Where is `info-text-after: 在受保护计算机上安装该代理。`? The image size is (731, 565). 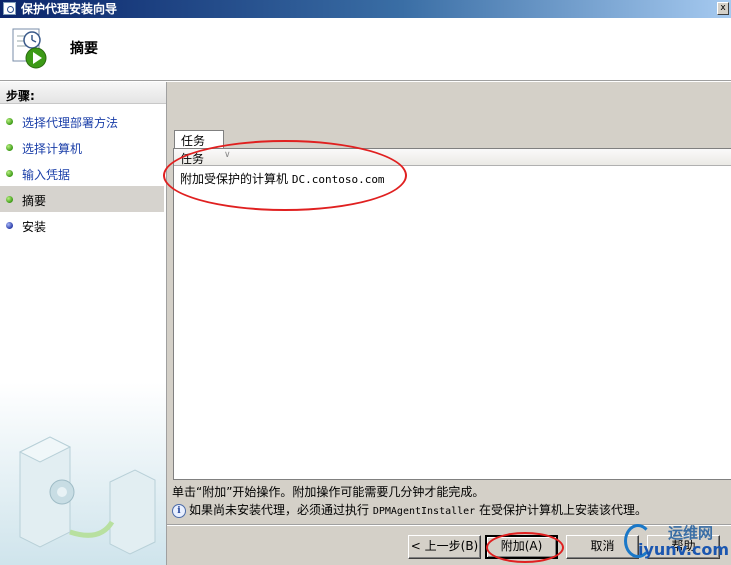 info-text-after: 在受保护计算机上安装该代理。 is located at coordinates (563, 510).